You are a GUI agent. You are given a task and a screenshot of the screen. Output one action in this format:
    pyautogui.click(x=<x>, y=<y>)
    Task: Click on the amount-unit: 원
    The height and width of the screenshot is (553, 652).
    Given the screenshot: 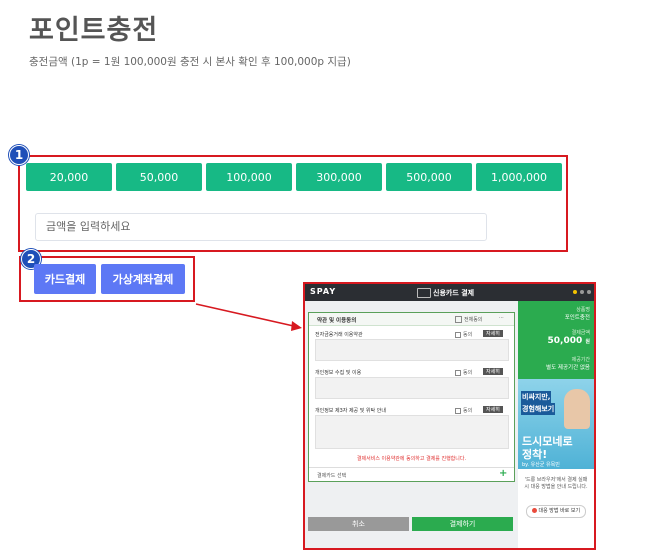 What is the action you would take?
    pyautogui.click(x=587, y=342)
    